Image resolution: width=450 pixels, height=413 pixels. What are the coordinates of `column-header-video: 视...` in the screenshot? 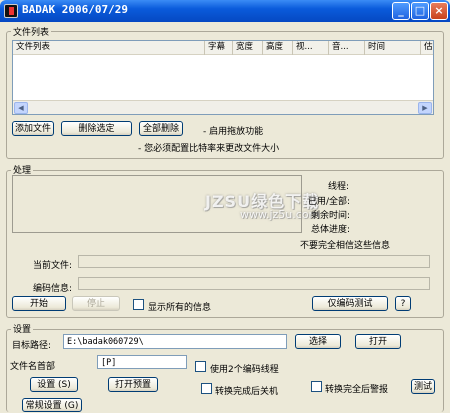 It's located at (311, 48).